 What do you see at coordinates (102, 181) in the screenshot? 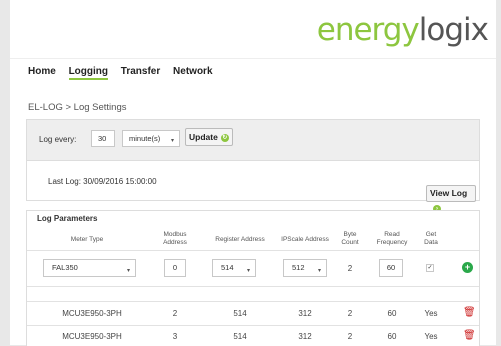
I see `last-log-text: Last Log: 30/09/2016 15:00:00` at bounding box center [102, 181].